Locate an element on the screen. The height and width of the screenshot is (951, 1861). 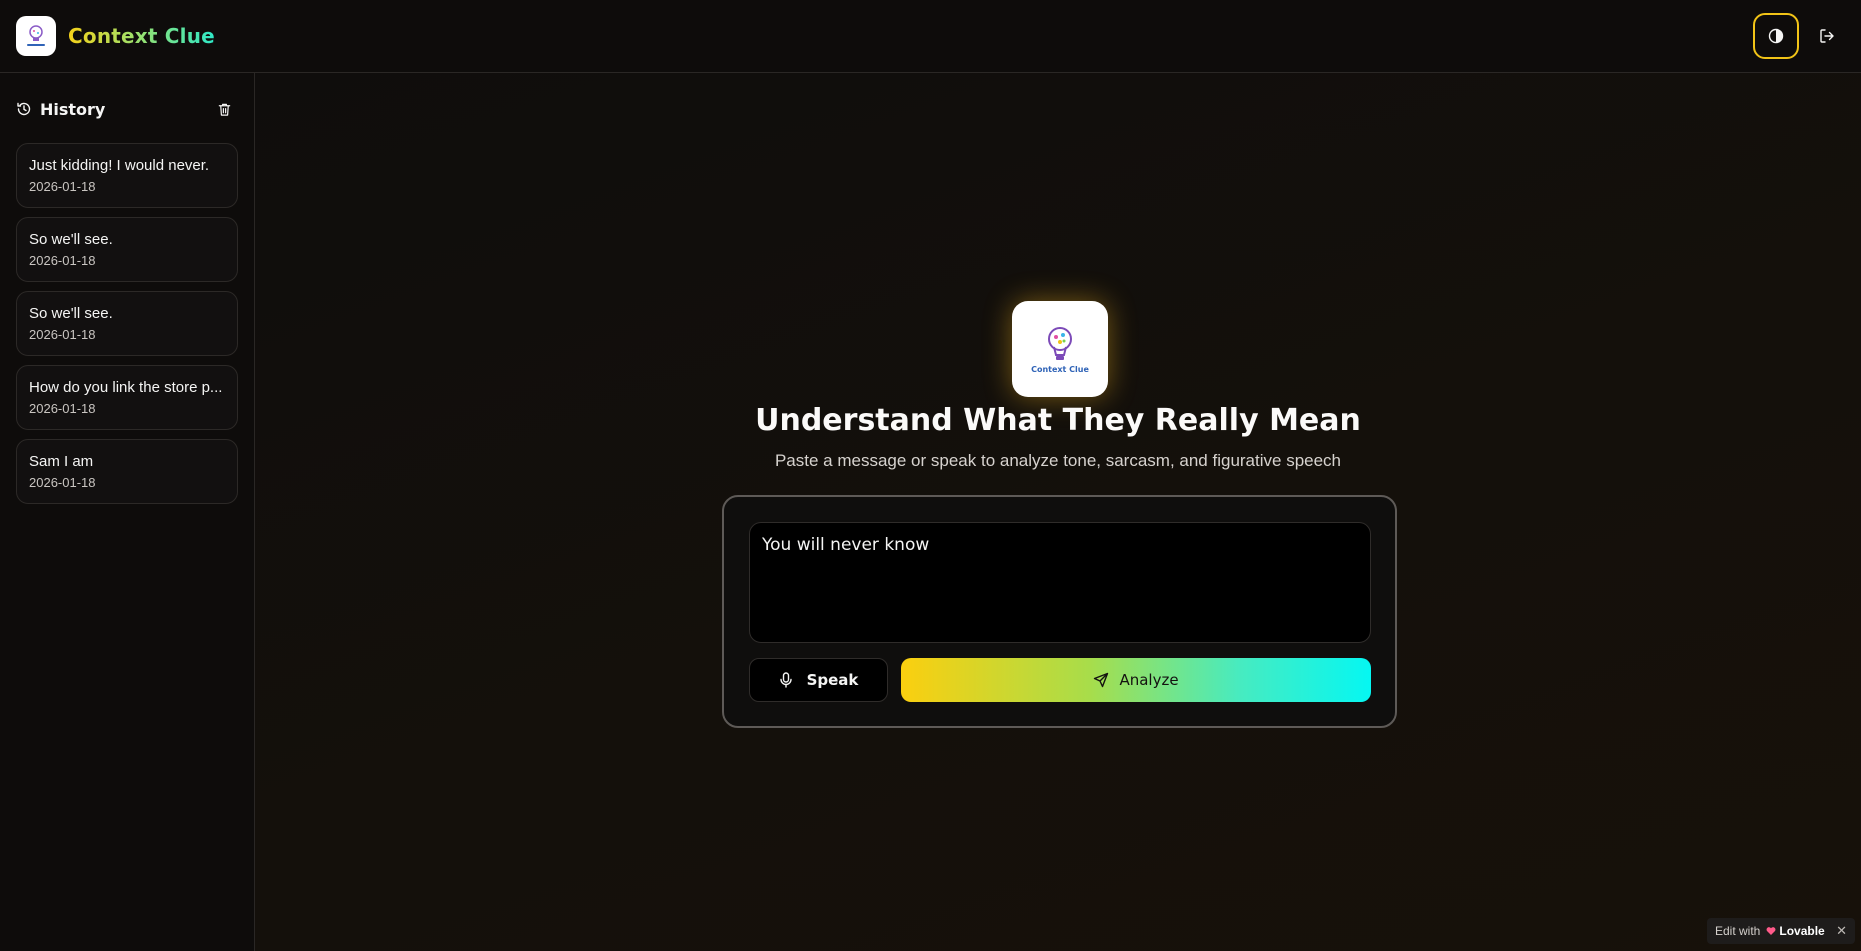
send-icon is located at coordinates (1101, 680).